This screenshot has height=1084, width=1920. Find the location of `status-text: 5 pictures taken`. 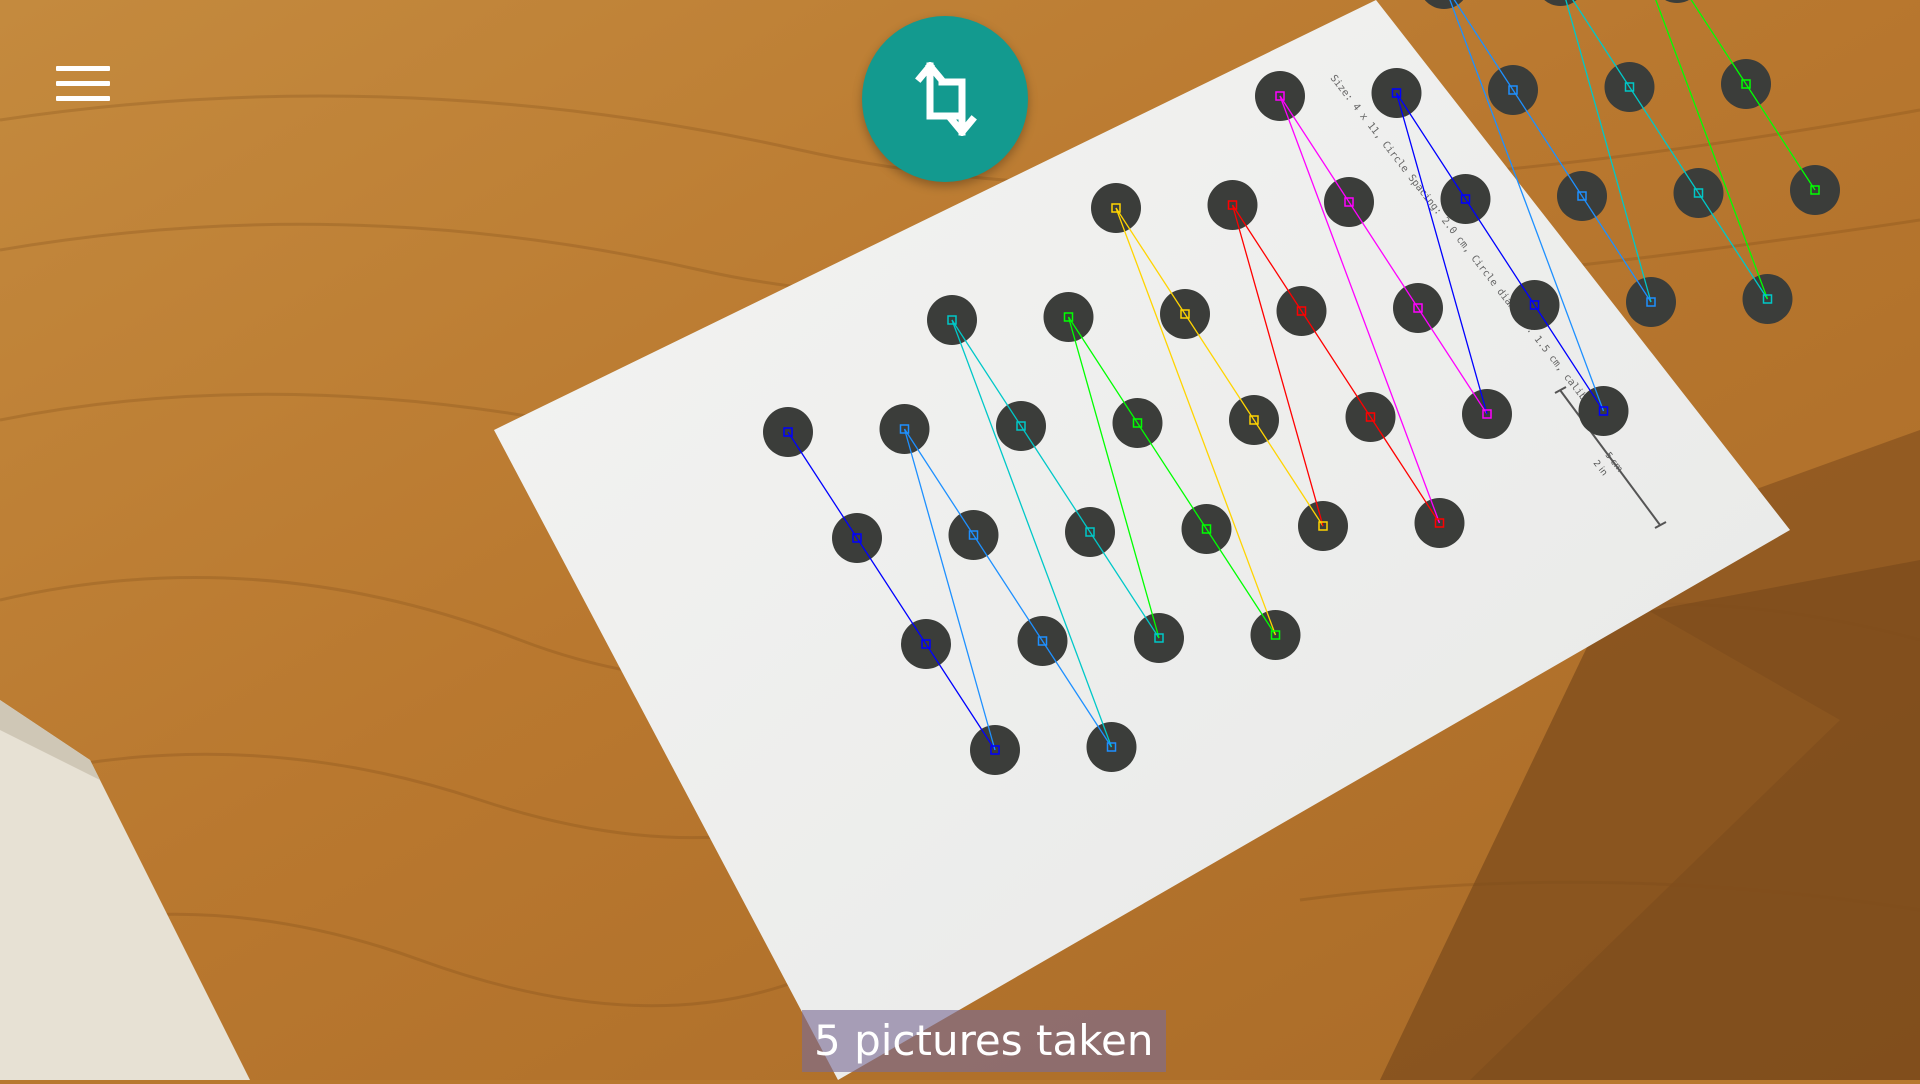

status-text: 5 pictures taken is located at coordinates (984, 1040).